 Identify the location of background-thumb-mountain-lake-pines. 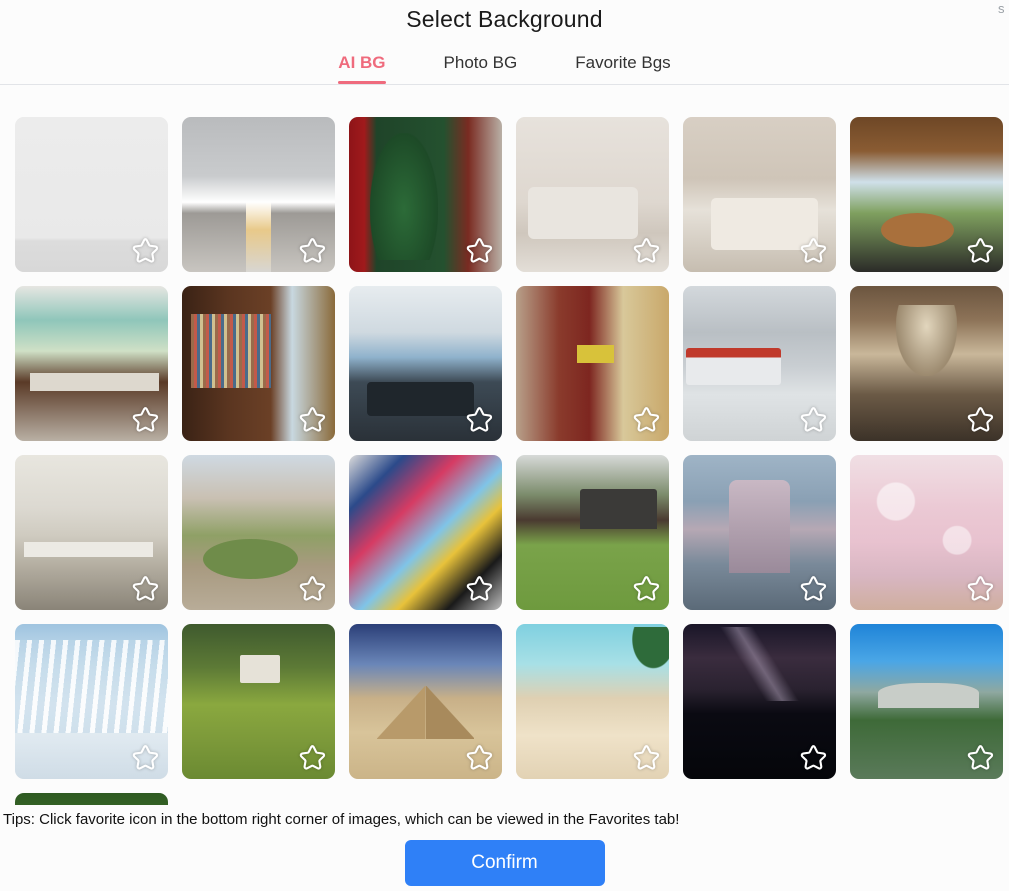
(926, 701).